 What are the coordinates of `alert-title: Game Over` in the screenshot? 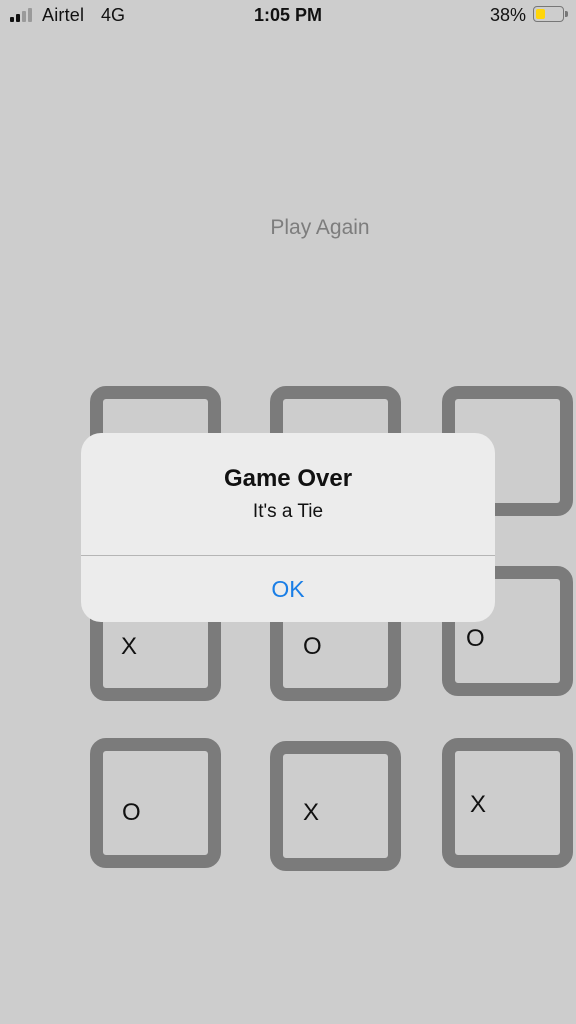 It's located at (288, 478).